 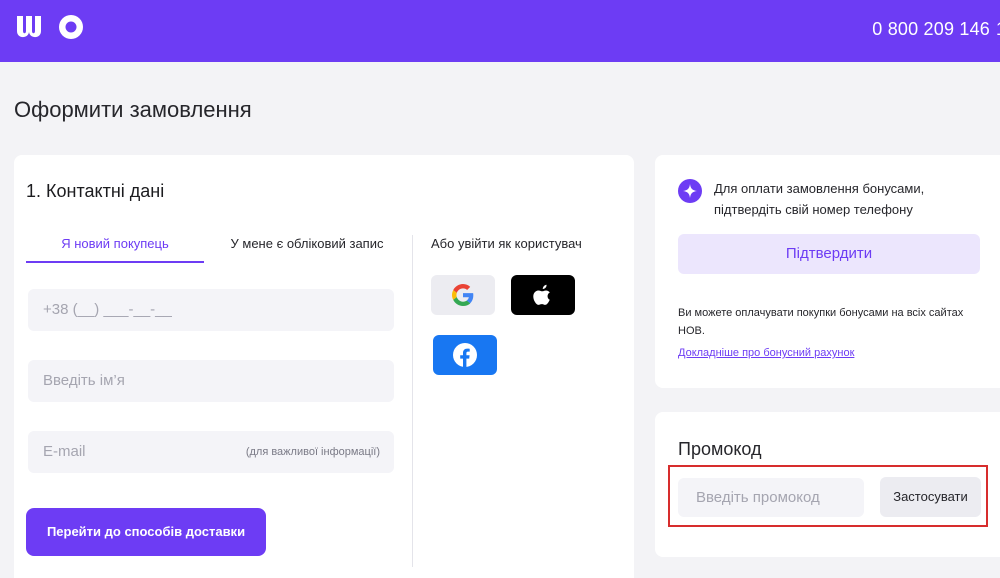 I want to click on page-title: Оформити замовлення, so click(x=133, y=109).